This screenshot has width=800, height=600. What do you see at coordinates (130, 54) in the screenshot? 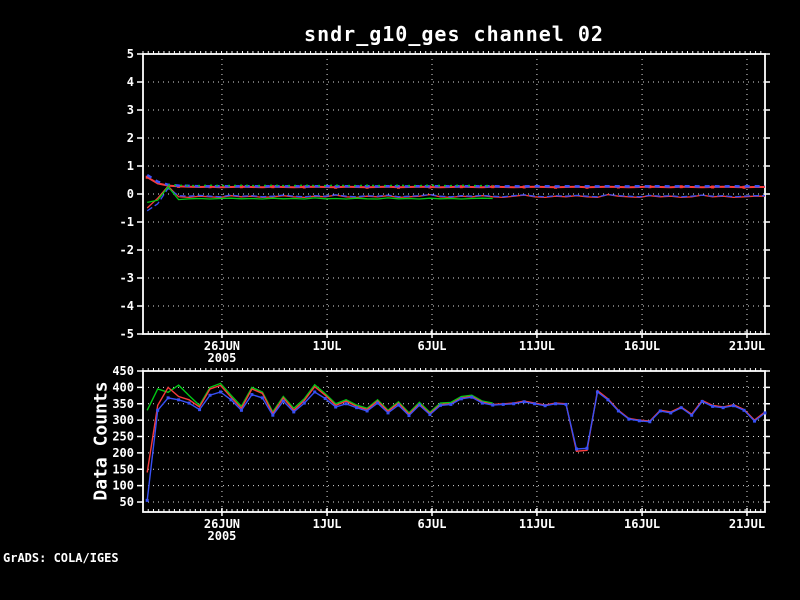
I see `ytick-label: 5` at bounding box center [130, 54].